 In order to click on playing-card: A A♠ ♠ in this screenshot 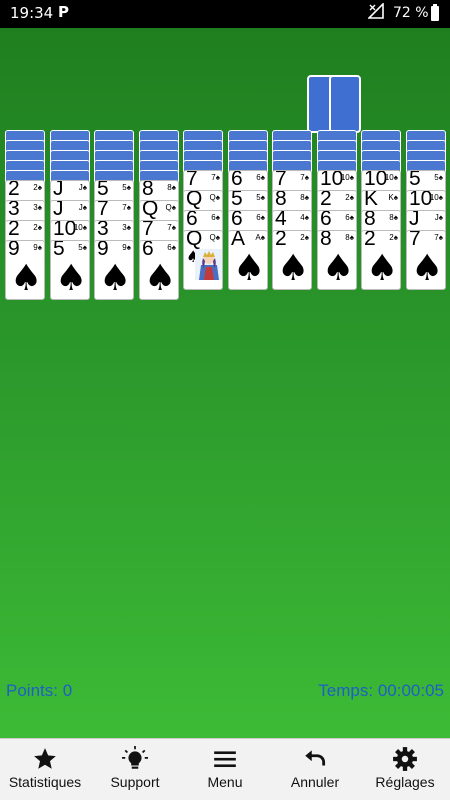, I will do `click(248, 260)`.